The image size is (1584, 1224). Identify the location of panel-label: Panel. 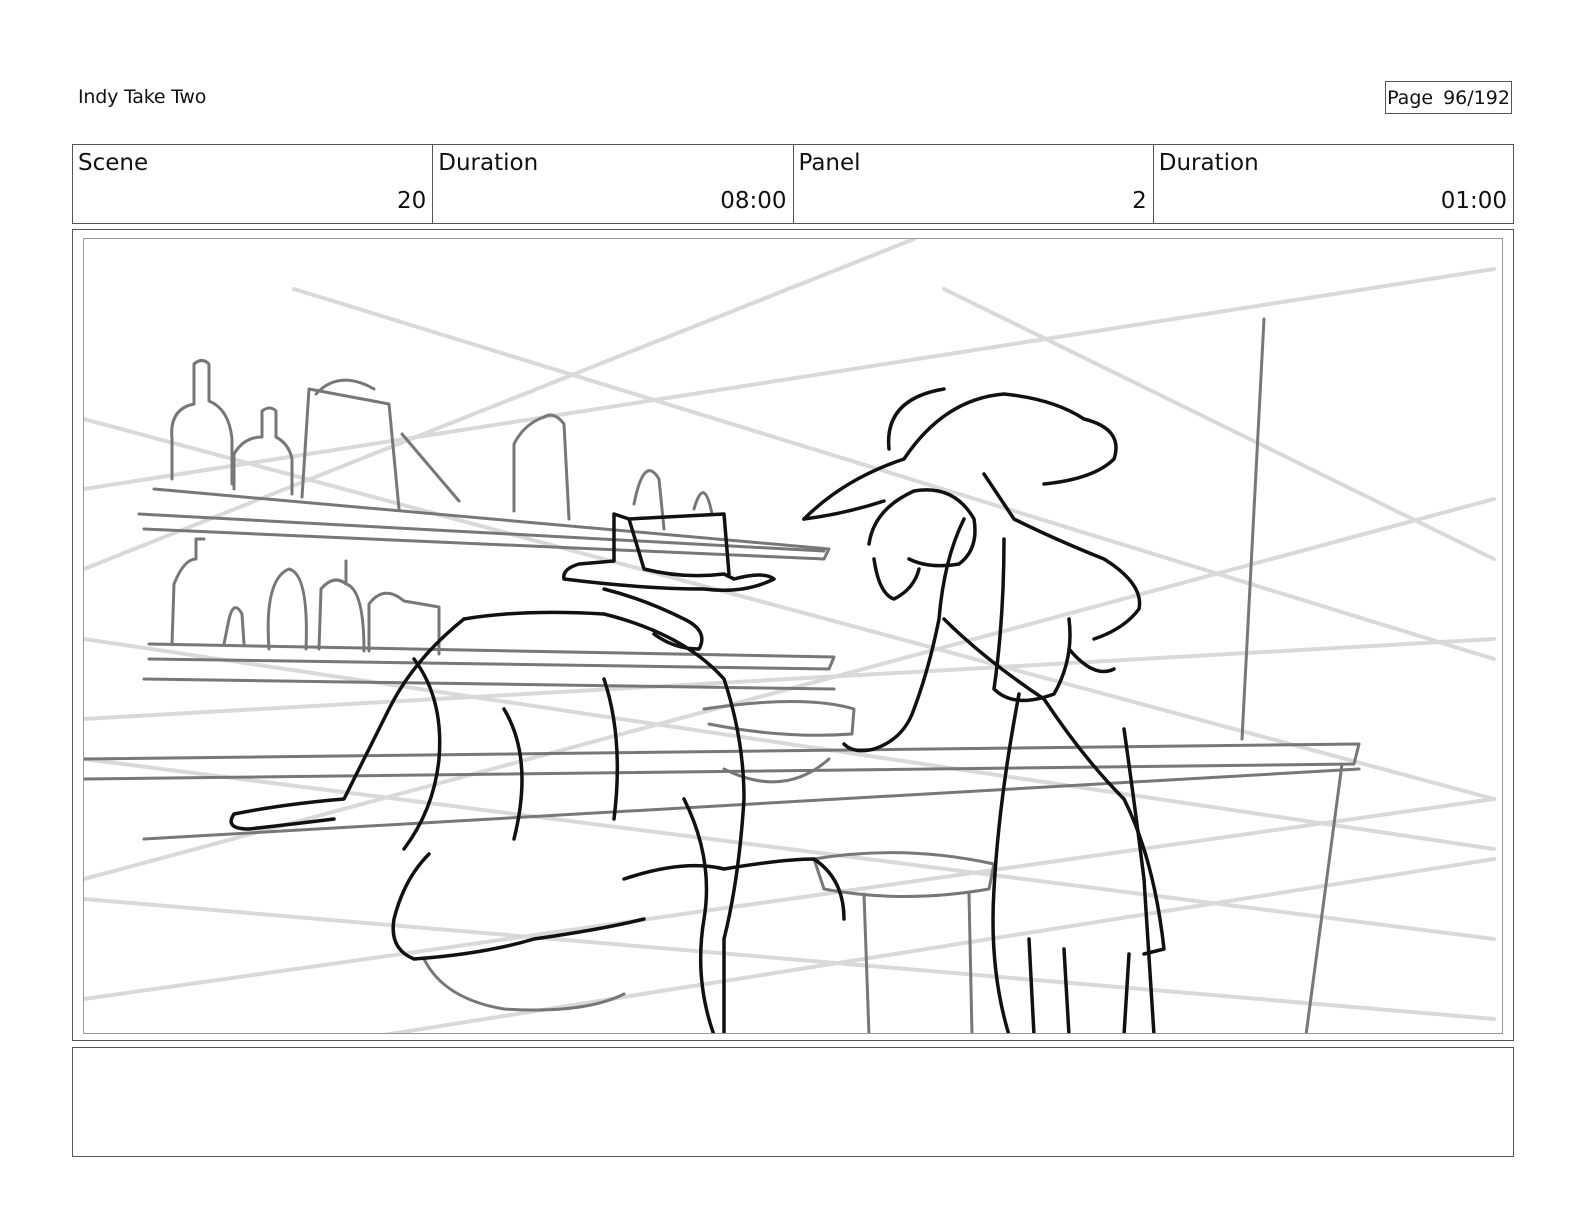
(829, 163).